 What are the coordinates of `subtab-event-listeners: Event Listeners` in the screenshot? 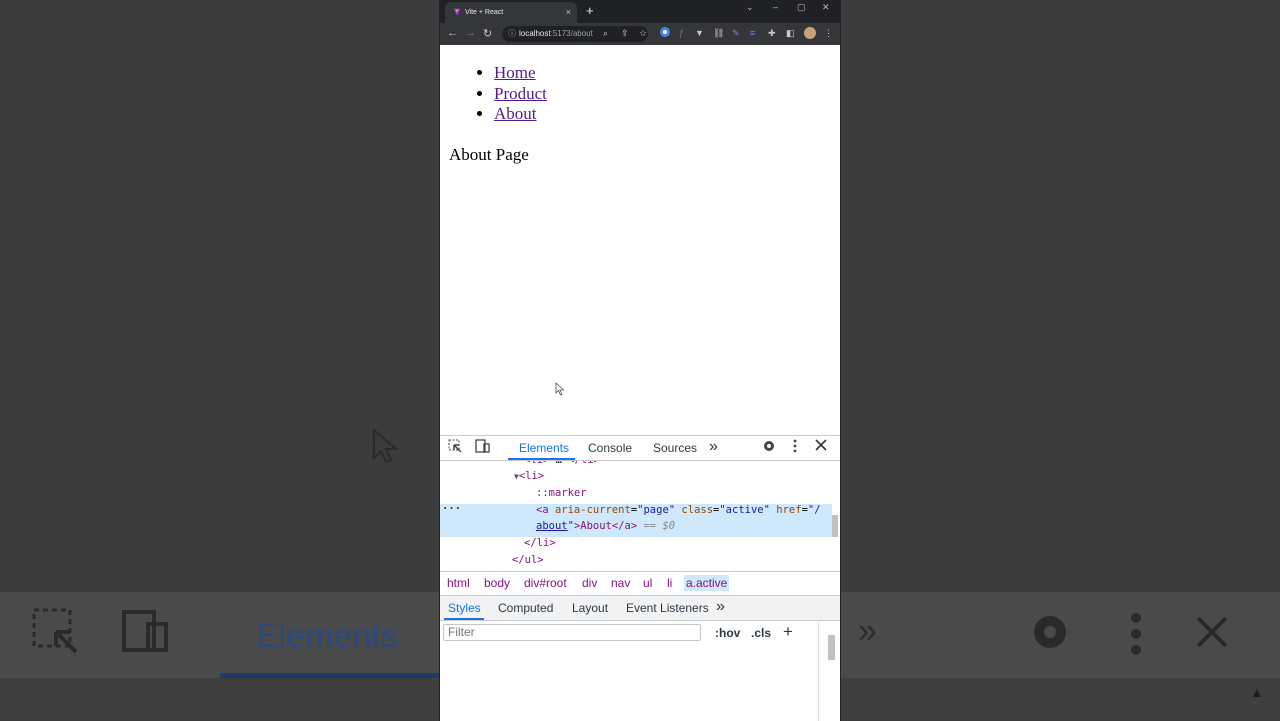 It's located at (667, 608).